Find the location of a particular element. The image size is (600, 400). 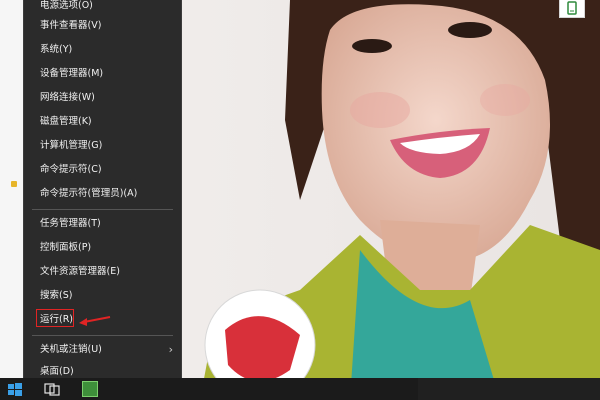

menu-item-label: 磁盘管理(K) is located at coordinates (66, 121).